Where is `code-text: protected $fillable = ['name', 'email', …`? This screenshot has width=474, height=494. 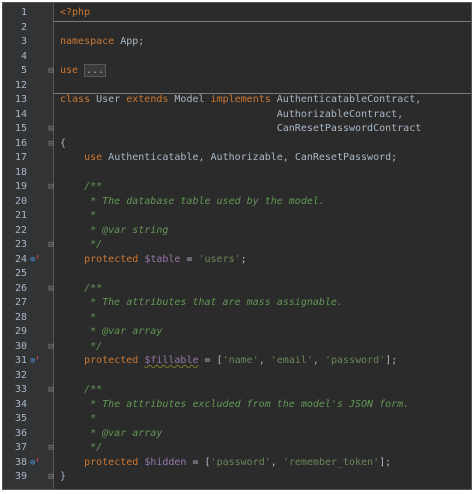
code-text: protected $fillable = ['name', 'email', … is located at coordinates (265, 361).